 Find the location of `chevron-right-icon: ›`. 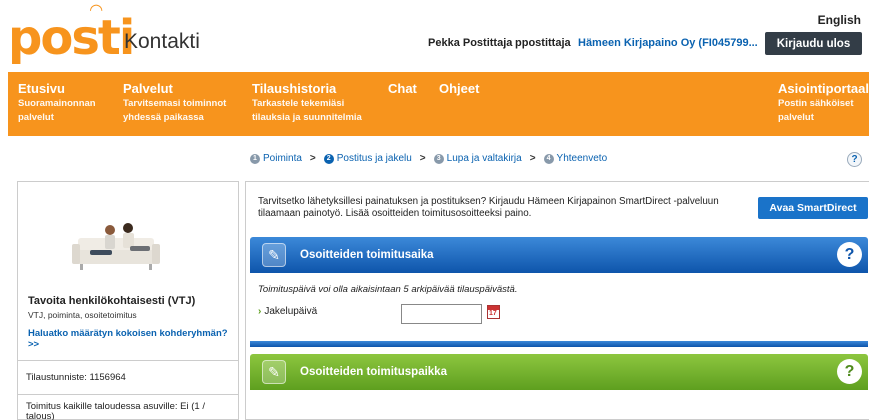

chevron-right-icon: › is located at coordinates (260, 311).